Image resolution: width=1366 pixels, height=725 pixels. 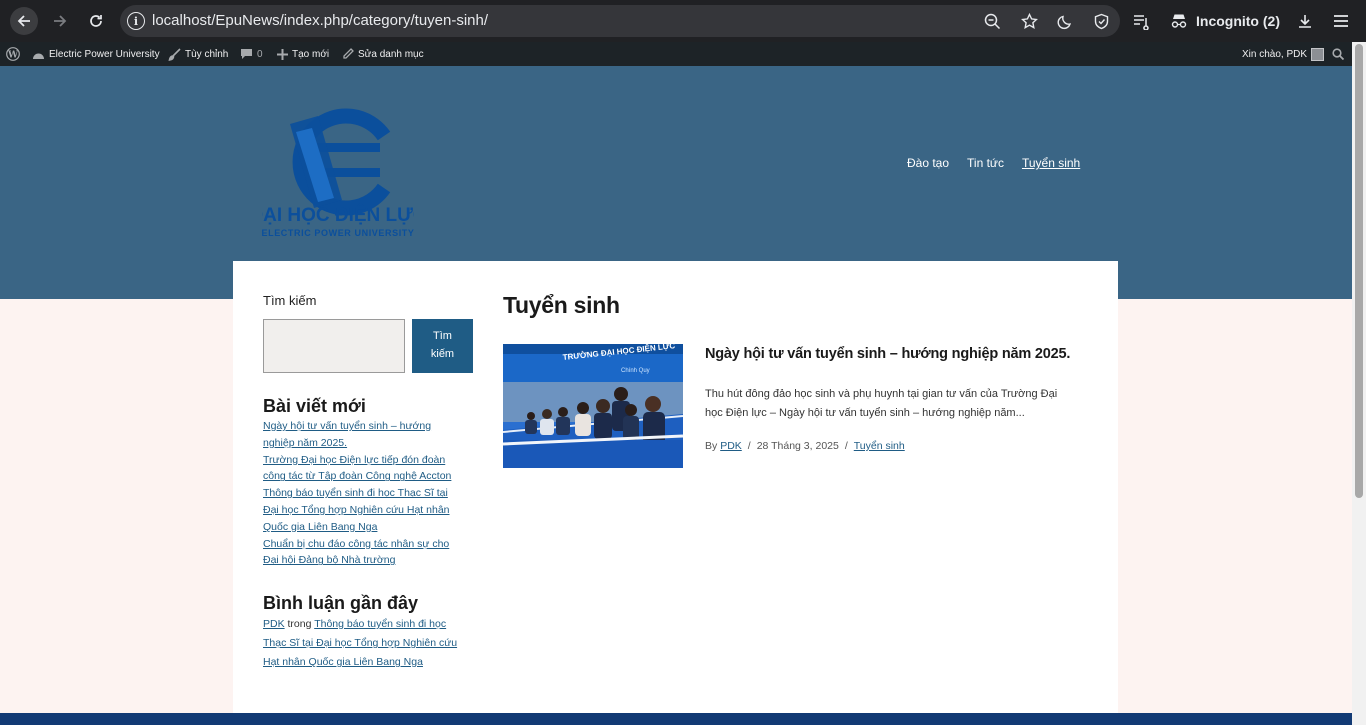 What do you see at coordinates (1341, 21) in the screenshot?
I see `menu-icon` at bounding box center [1341, 21].